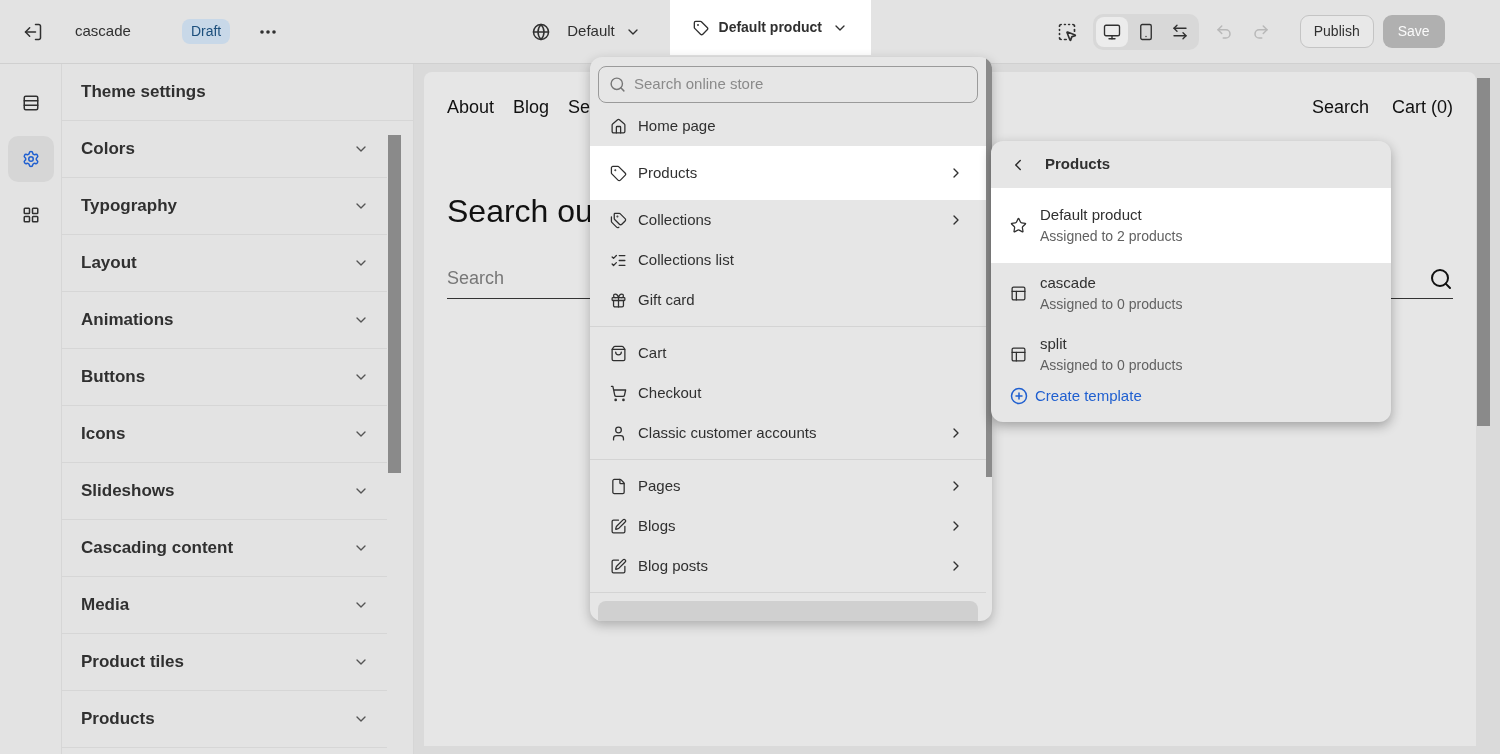 This screenshot has height=754, width=1500. What do you see at coordinates (788, 566) in the screenshot?
I see `menu-item: Blog posts` at bounding box center [788, 566].